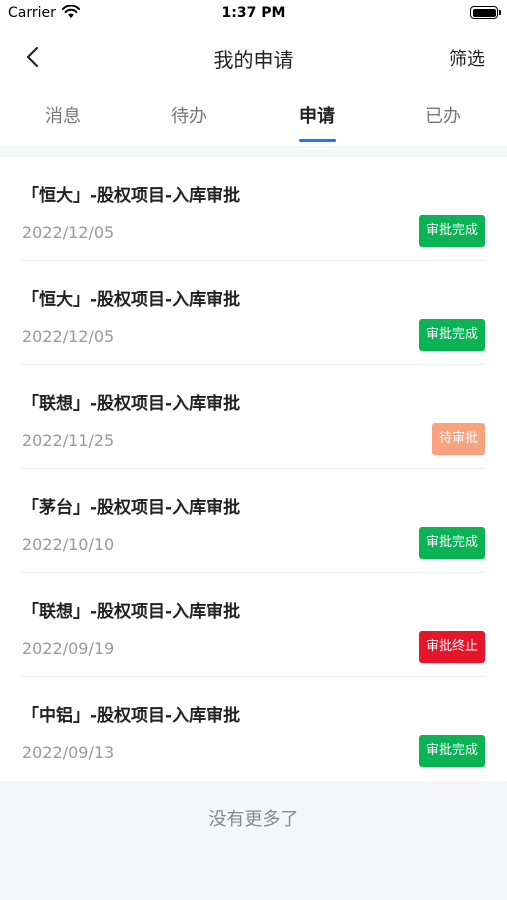 This screenshot has height=900, width=507. What do you see at coordinates (253, 60) in the screenshot?
I see `page-title: 我的申请` at bounding box center [253, 60].